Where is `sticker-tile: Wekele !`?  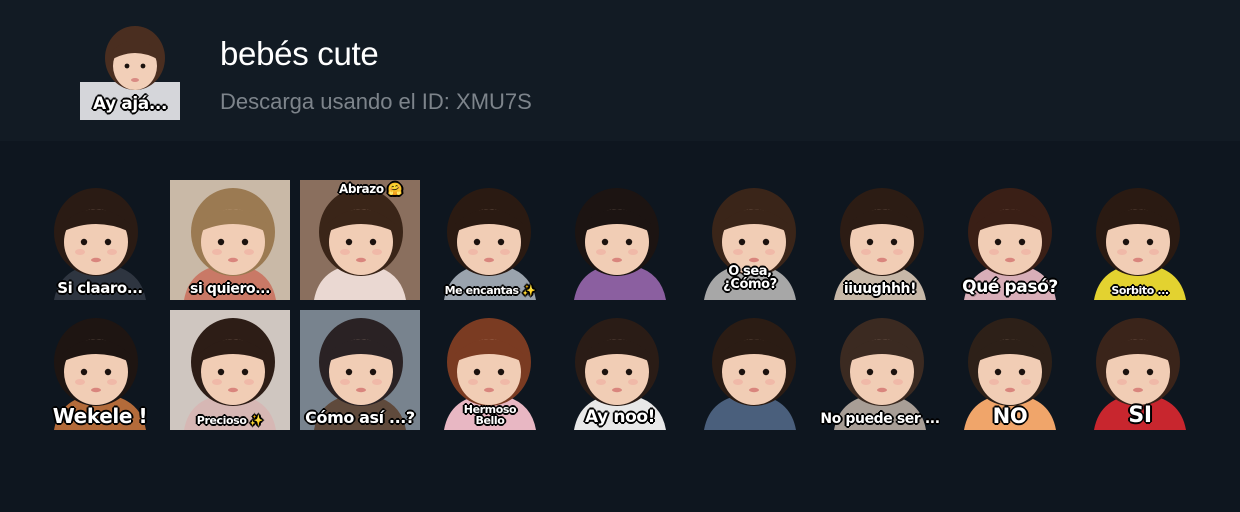 sticker-tile: Wekele ! is located at coordinates (100, 370).